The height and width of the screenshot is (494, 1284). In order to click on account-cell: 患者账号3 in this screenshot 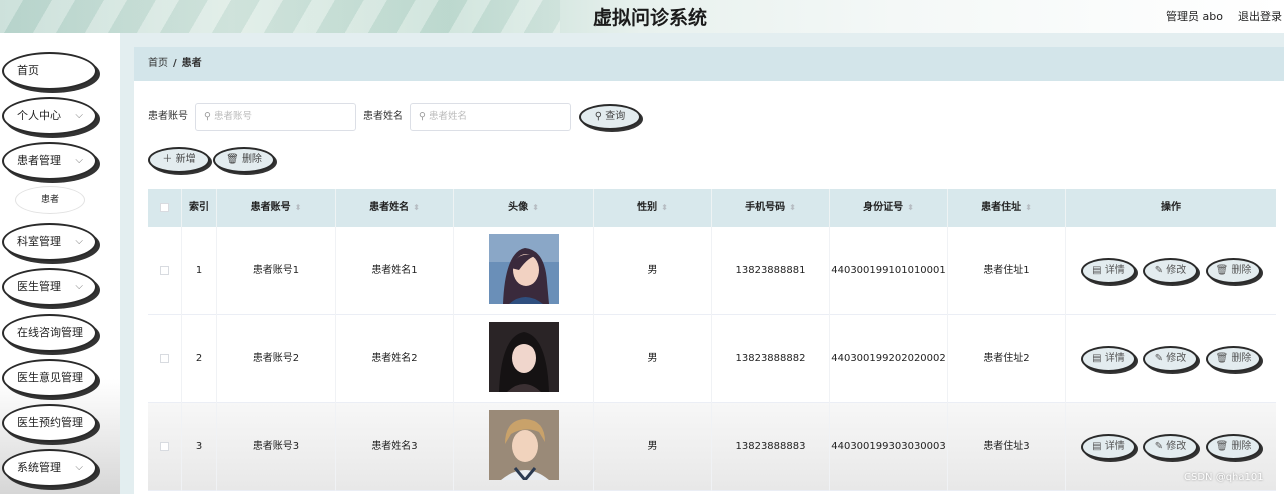, I will do `click(276, 447)`.